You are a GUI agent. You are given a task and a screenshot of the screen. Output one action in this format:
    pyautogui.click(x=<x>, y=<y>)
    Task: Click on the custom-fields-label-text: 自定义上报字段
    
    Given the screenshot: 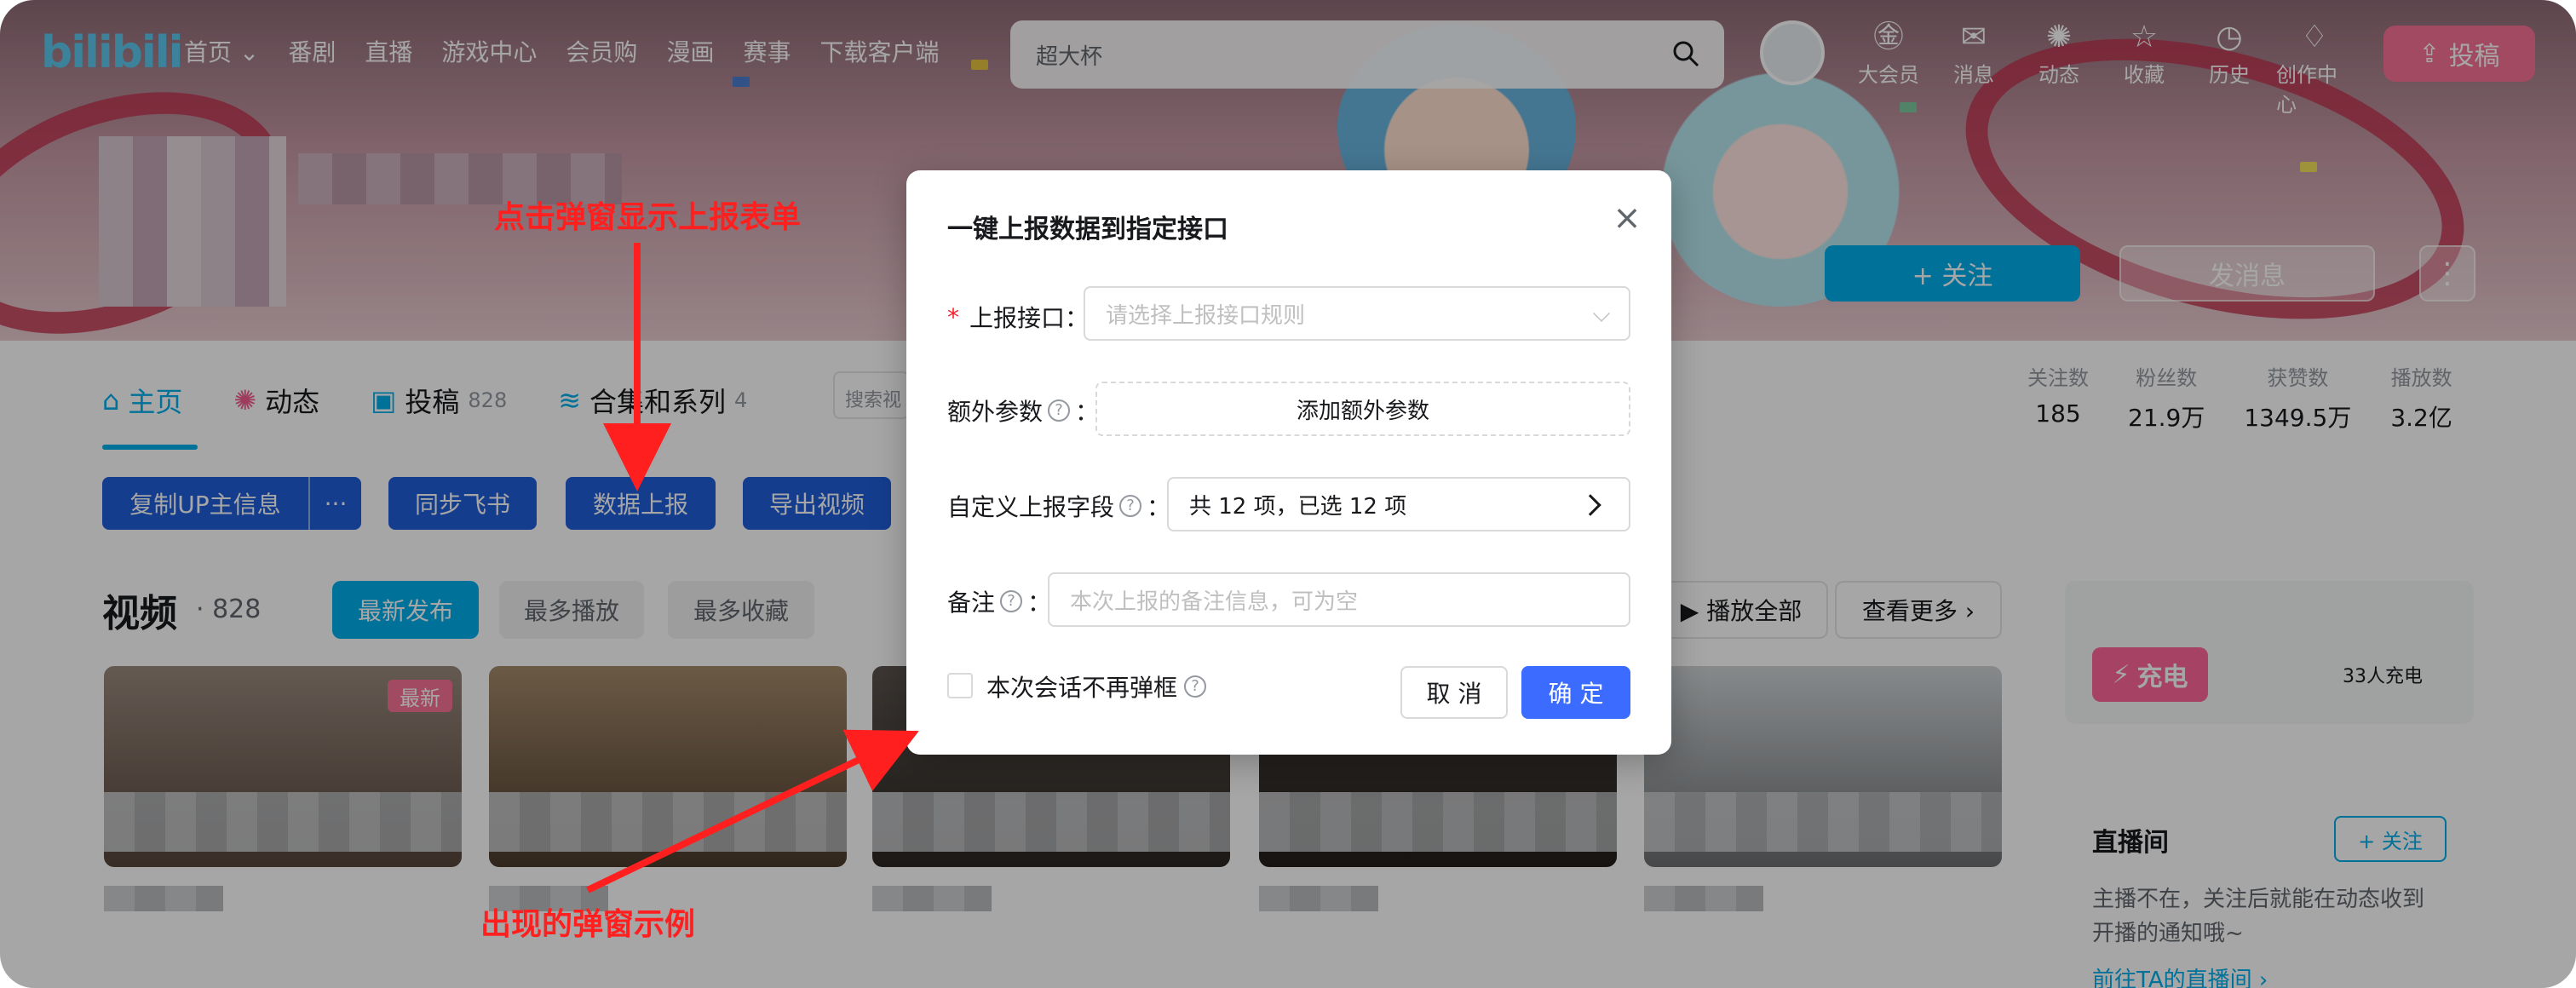 What is the action you would take?
    pyautogui.click(x=1031, y=507)
    